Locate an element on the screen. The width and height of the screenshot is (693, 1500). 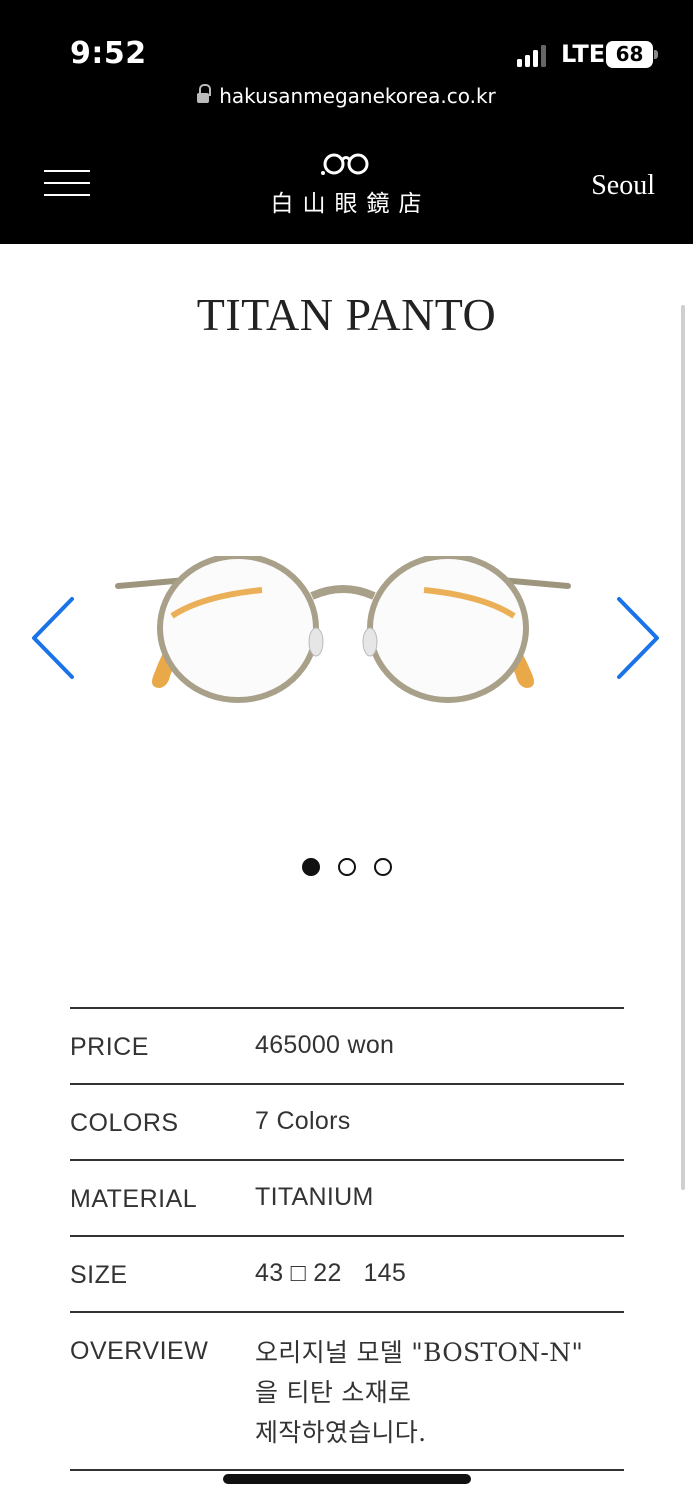
spec-row-colors: COLORS 7 Colors is located at coordinates (347, 1123).